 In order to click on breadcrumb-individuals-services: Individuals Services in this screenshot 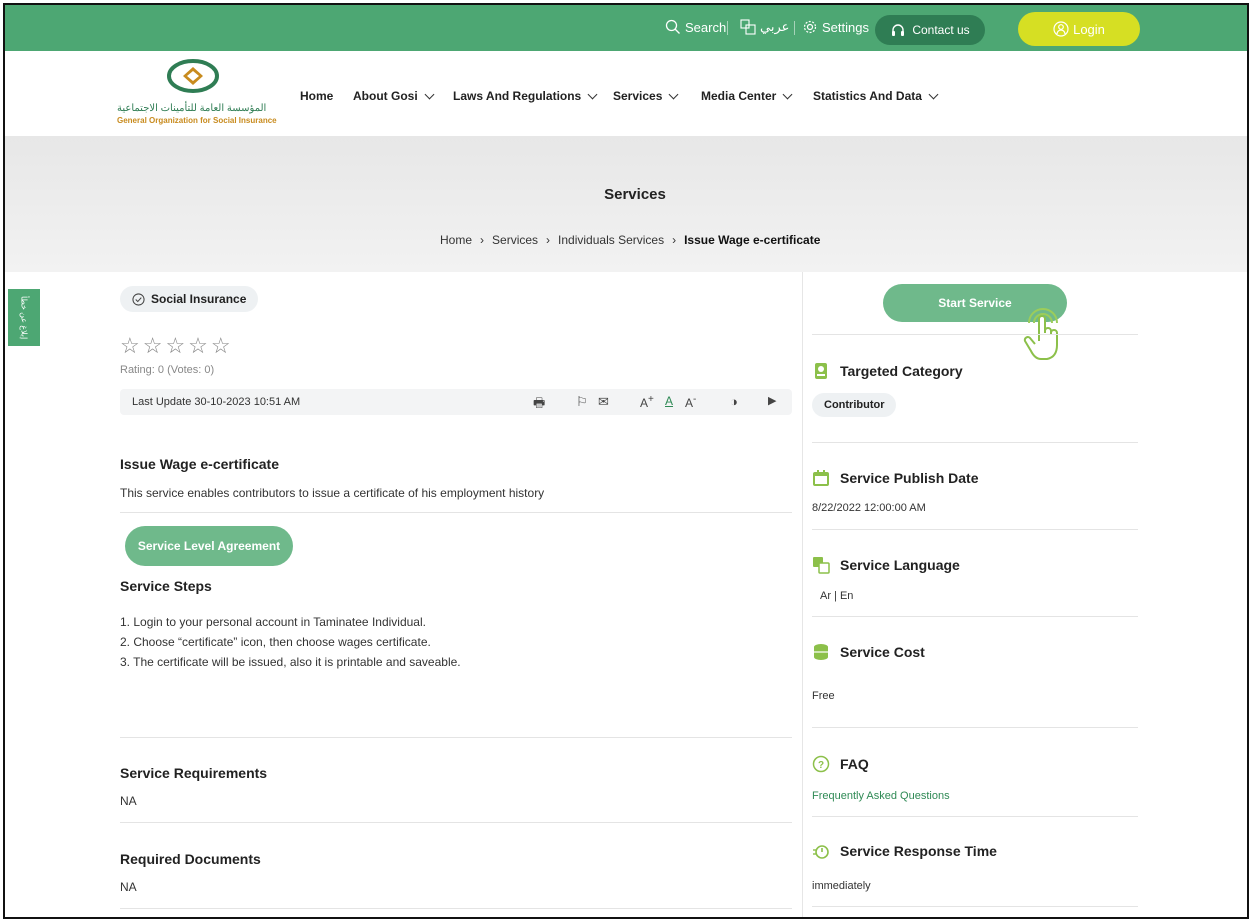, I will do `click(611, 240)`.